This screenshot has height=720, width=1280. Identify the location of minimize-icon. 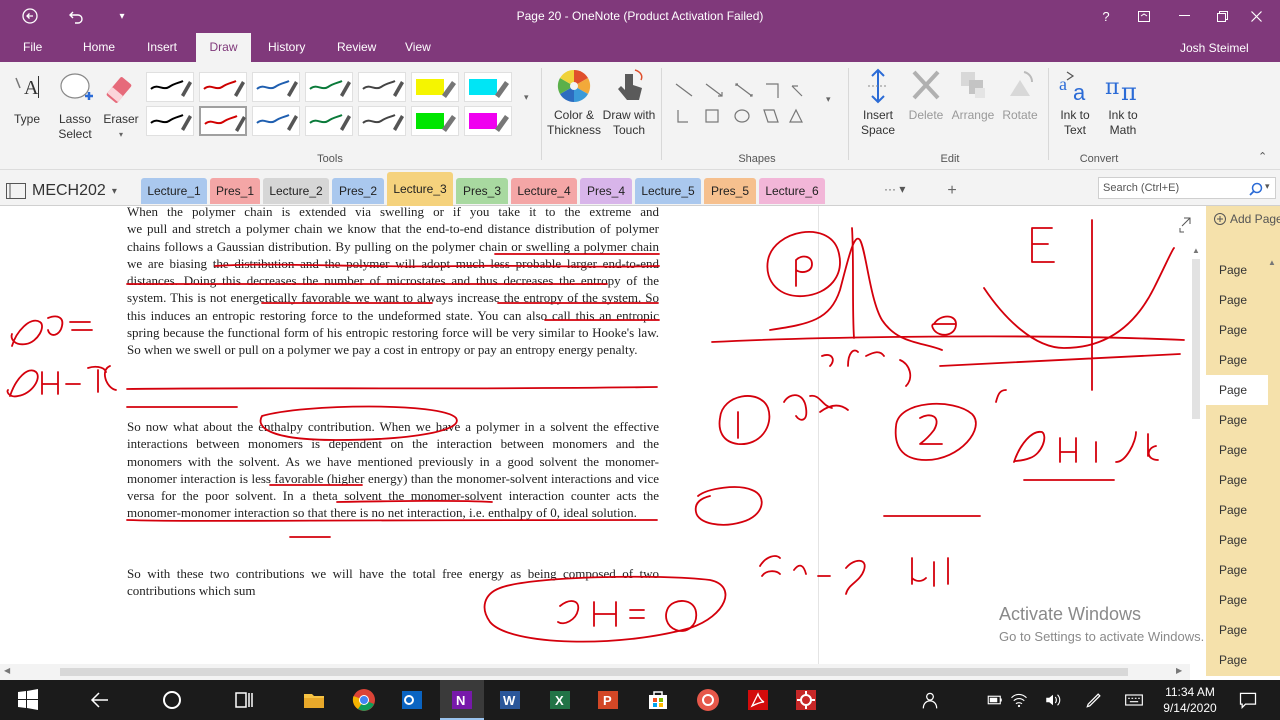
(1184, 16).